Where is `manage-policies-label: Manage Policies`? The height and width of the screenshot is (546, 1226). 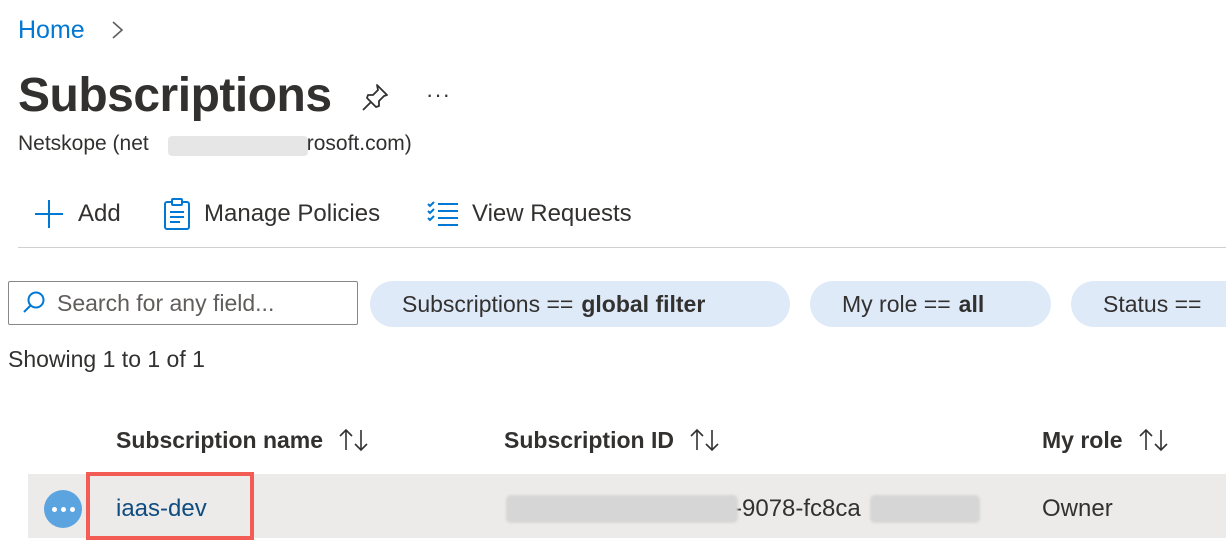
manage-policies-label: Manage Policies is located at coordinates (292, 213).